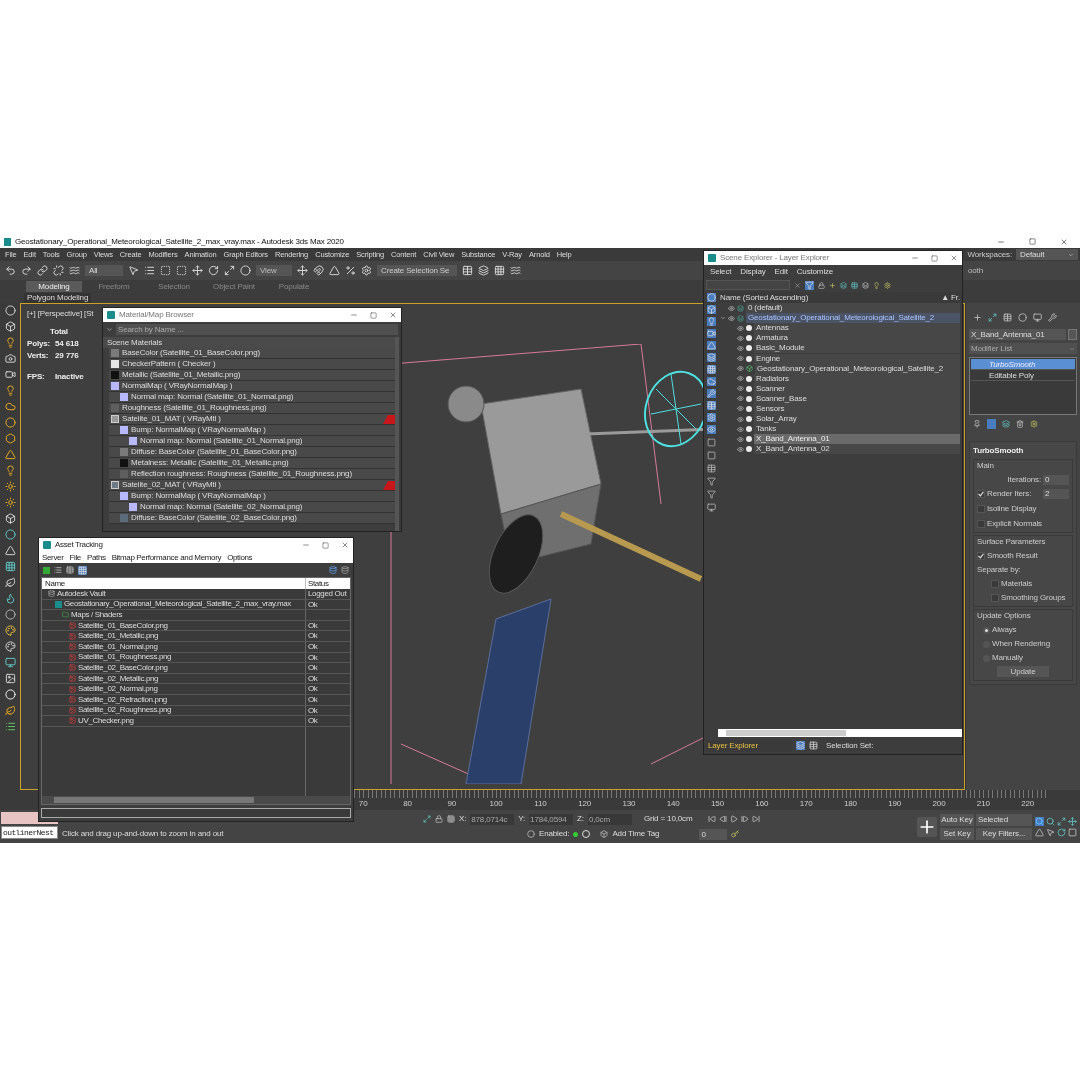 This screenshot has height=1080, width=1080. What do you see at coordinates (1024, 480) in the screenshot?
I see `iterations-label: Iterations:` at bounding box center [1024, 480].